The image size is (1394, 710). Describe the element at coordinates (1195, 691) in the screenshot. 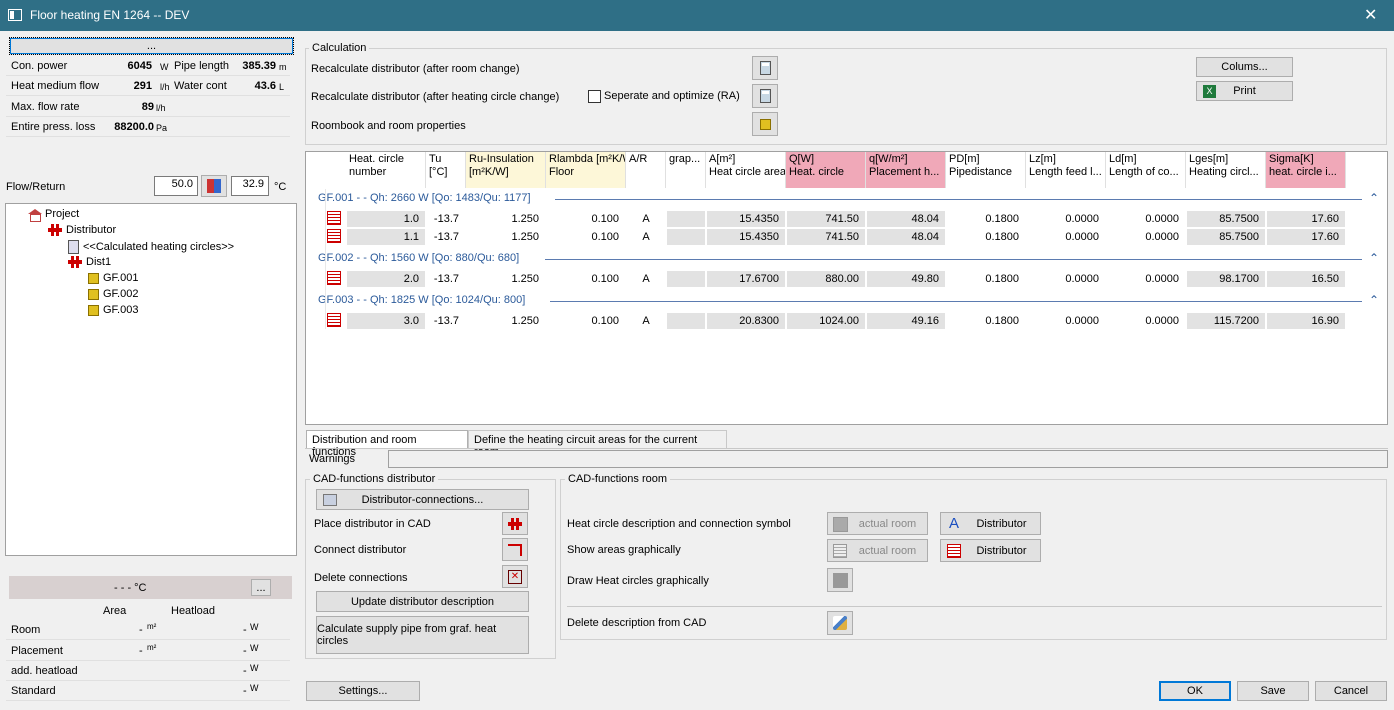

I see `ok-button: OK` at that location.